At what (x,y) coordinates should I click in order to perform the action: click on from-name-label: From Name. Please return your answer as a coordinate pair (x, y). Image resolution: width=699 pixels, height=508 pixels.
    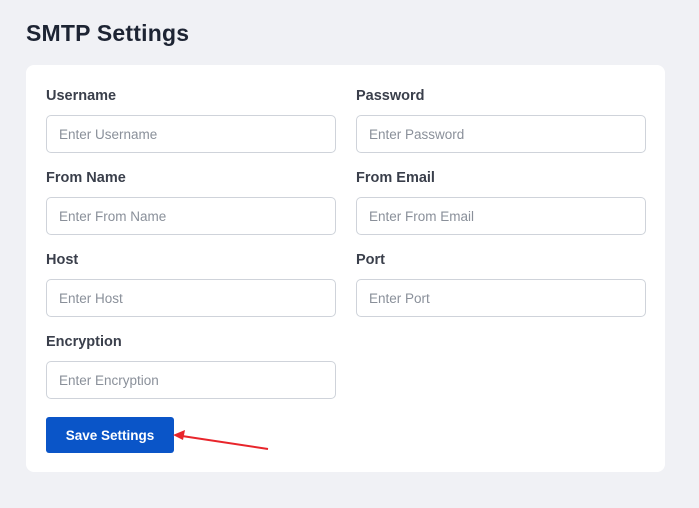
    Looking at the image, I should click on (86, 178).